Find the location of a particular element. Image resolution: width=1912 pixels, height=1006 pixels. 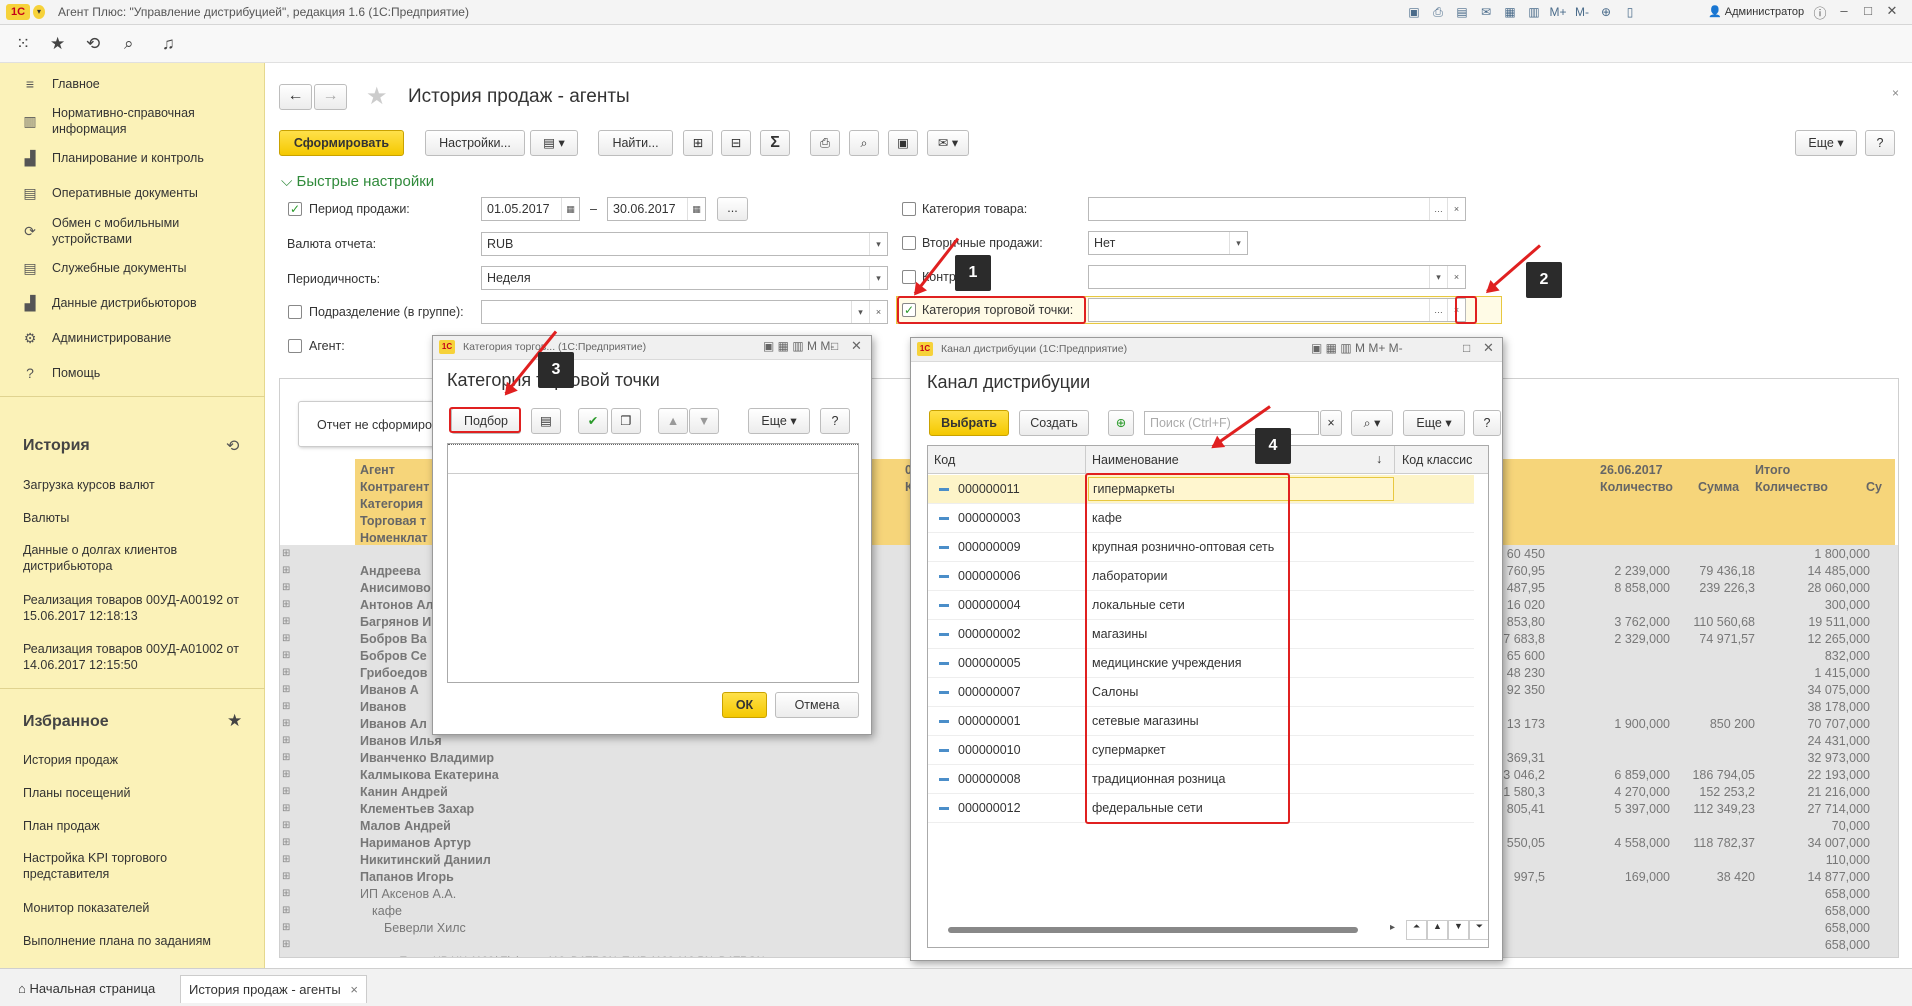

select-button: Выбрать is located at coordinates (969, 423).